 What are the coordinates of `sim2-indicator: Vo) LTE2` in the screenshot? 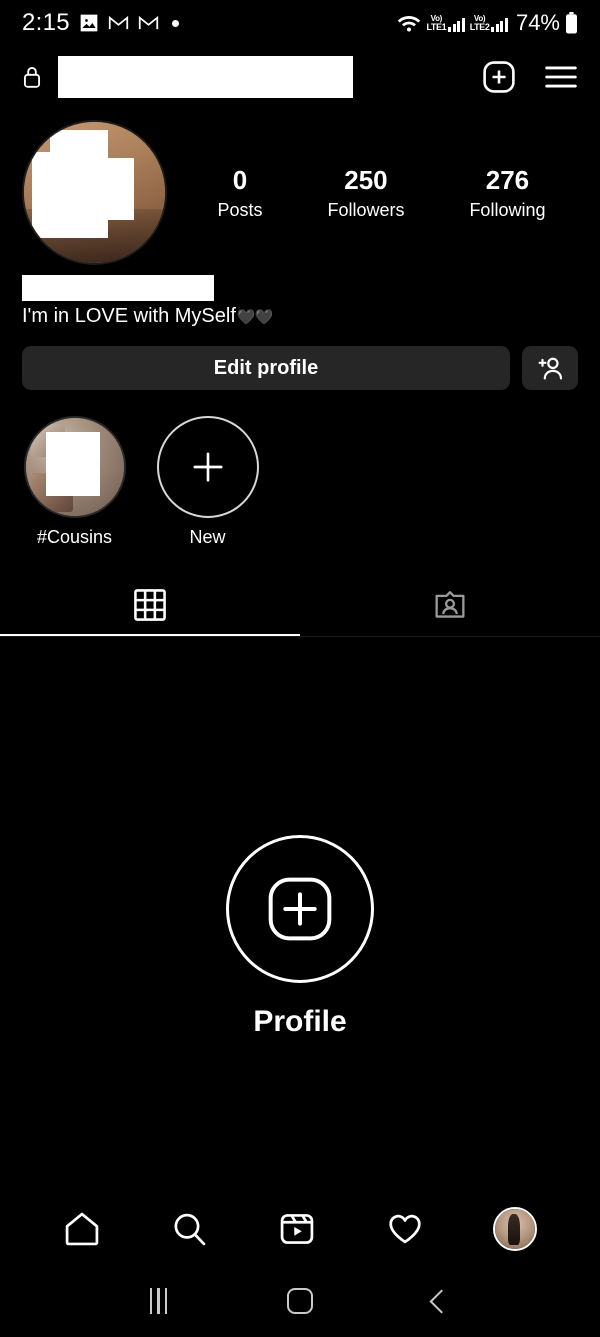 It's located at (488, 23).